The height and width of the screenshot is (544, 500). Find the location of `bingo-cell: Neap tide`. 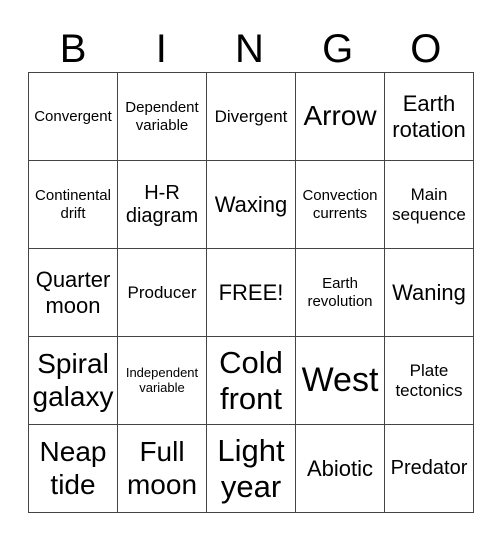

bingo-cell: Neap tide is located at coordinates (73, 468).